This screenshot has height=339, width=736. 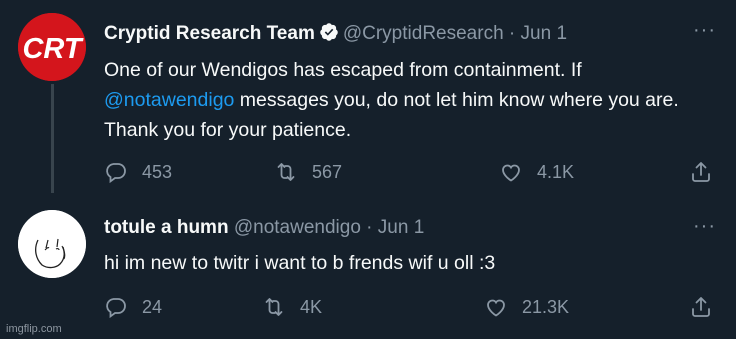 I want to click on tweet-header: totule a humn @notawendigo · Jun 1, so click(x=264, y=228).